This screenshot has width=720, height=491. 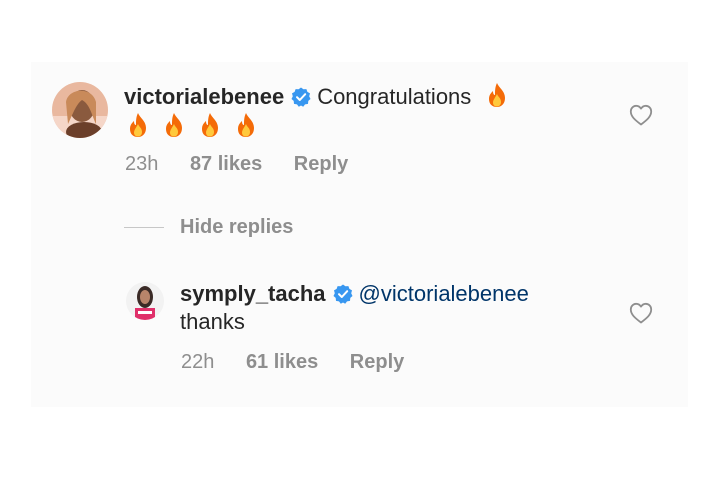 I want to click on comment-line-1: victorialebenee Congratulations, so click(x=316, y=96).